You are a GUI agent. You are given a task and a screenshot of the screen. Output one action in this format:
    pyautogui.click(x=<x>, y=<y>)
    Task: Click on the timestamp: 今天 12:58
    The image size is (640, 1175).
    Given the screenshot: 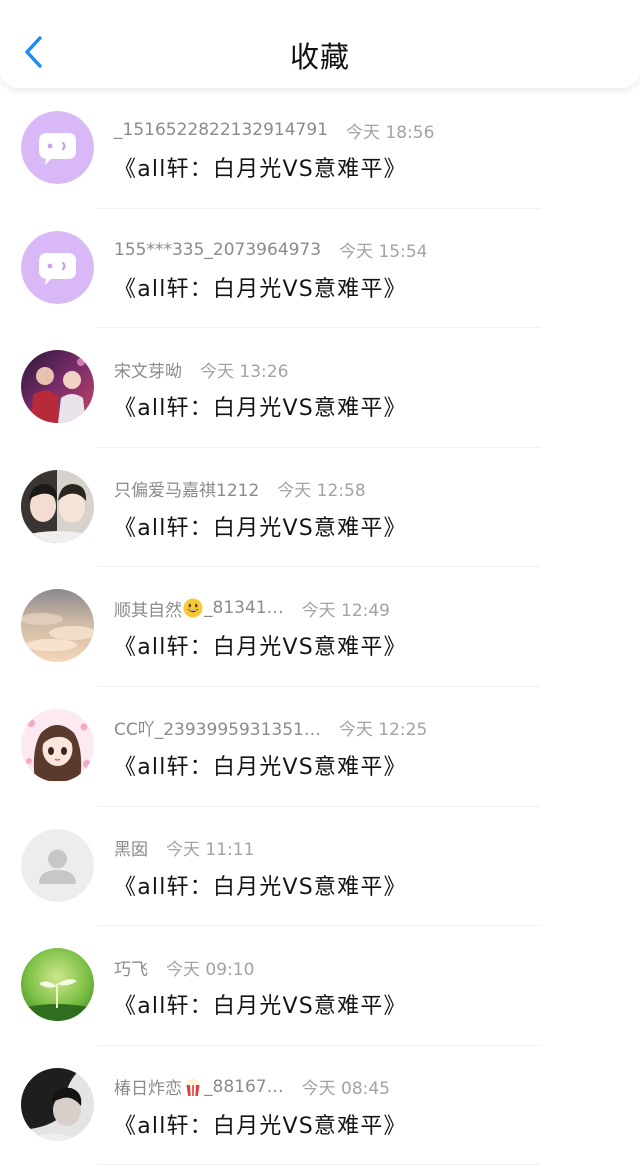 What is the action you would take?
    pyautogui.click(x=321, y=491)
    